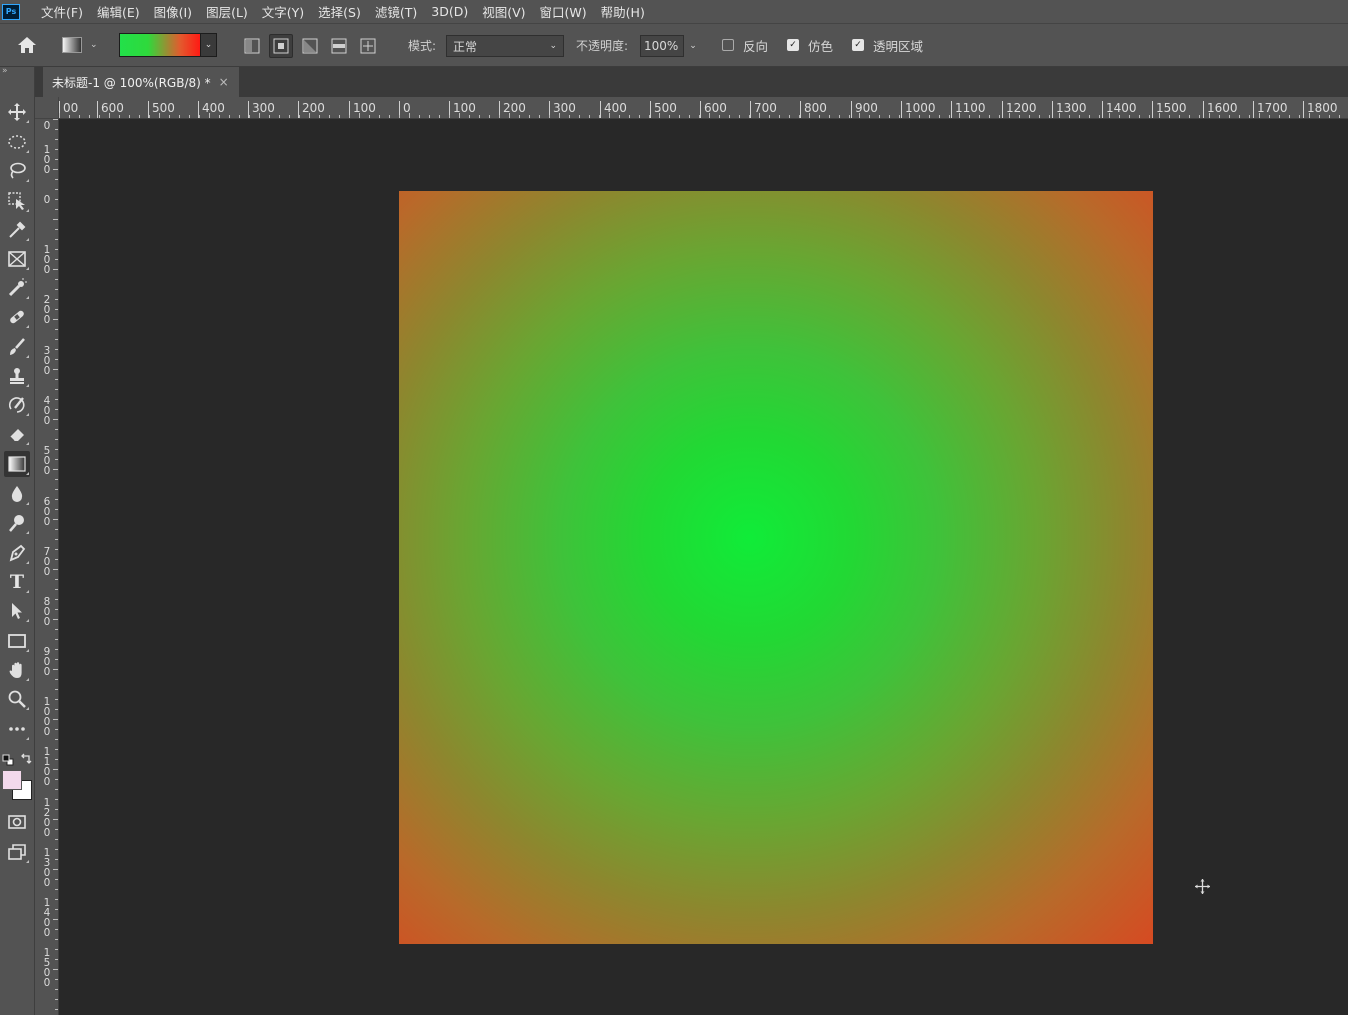 The height and width of the screenshot is (1015, 1348). Describe the element at coordinates (756, 46) in the screenshot. I see `reverse-label: 反向` at that location.